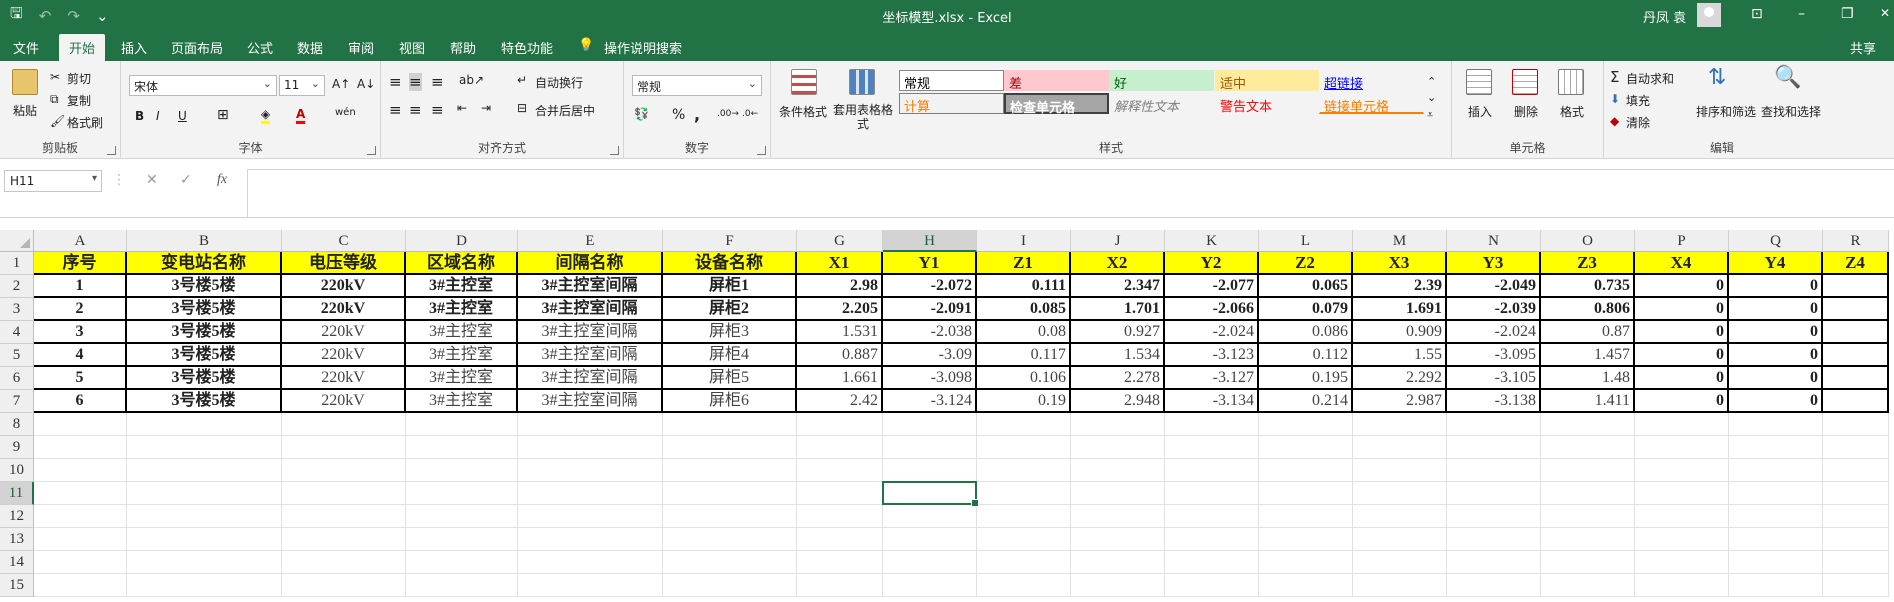 This screenshot has width=1894, height=602. Describe the element at coordinates (1306, 424) in the screenshot. I see `cell-l8` at that location.